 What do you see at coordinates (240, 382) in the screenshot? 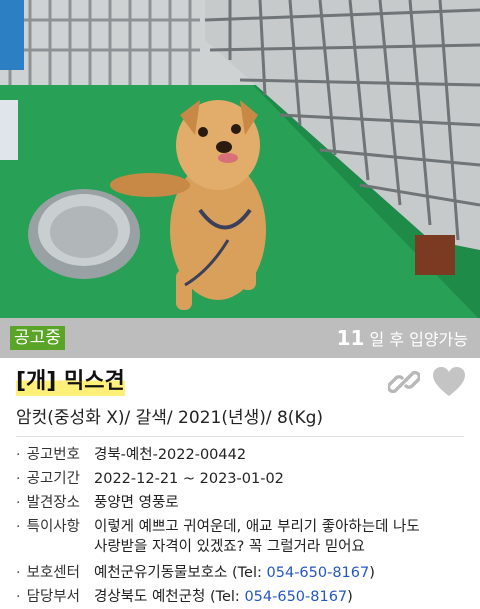
I see `title-row: [개] 믹스견` at bounding box center [240, 382].